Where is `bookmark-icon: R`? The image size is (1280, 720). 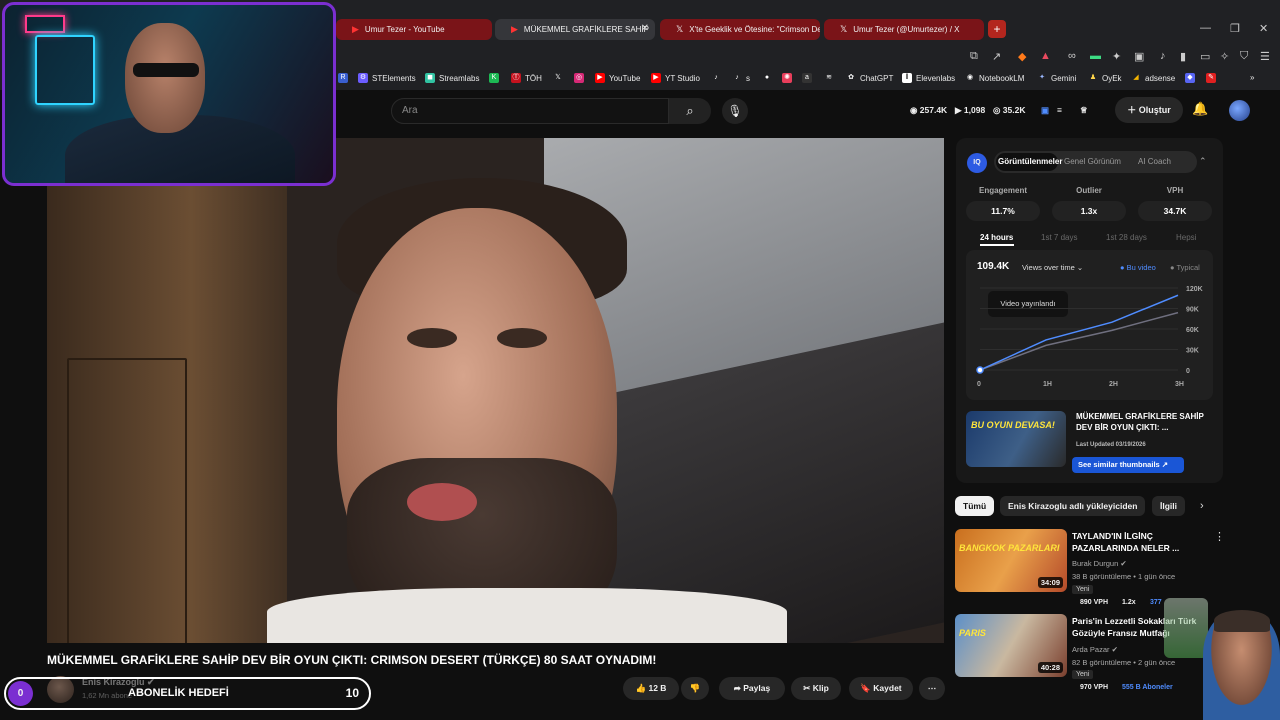
bookmark-icon: R is located at coordinates (343, 78).